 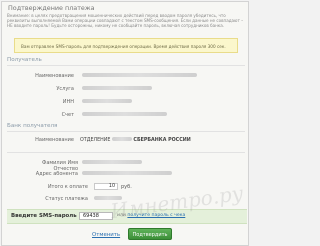 I want to click on recipient-account-label: Счет, so click(x=67, y=115).